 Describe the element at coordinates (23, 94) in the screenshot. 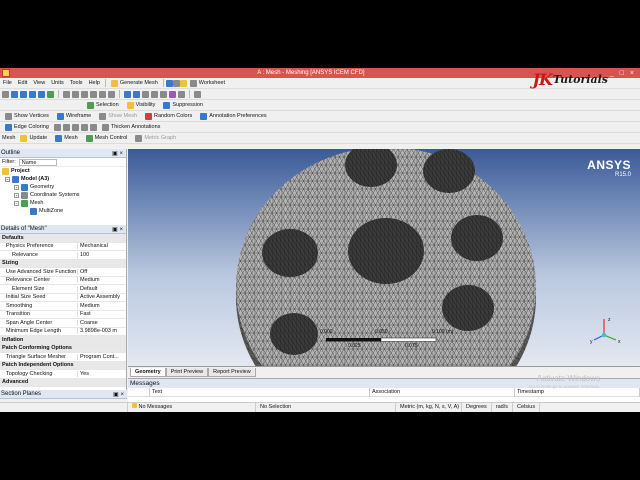

I see `select-edge-icon` at that location.